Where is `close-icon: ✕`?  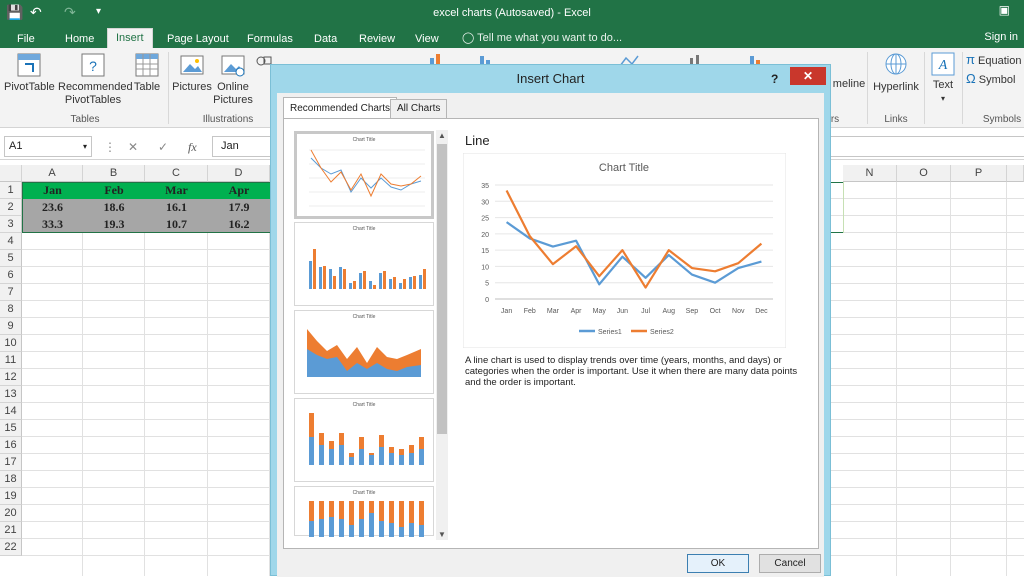 close-icon: ✕ is located at coordinates (808, 76).